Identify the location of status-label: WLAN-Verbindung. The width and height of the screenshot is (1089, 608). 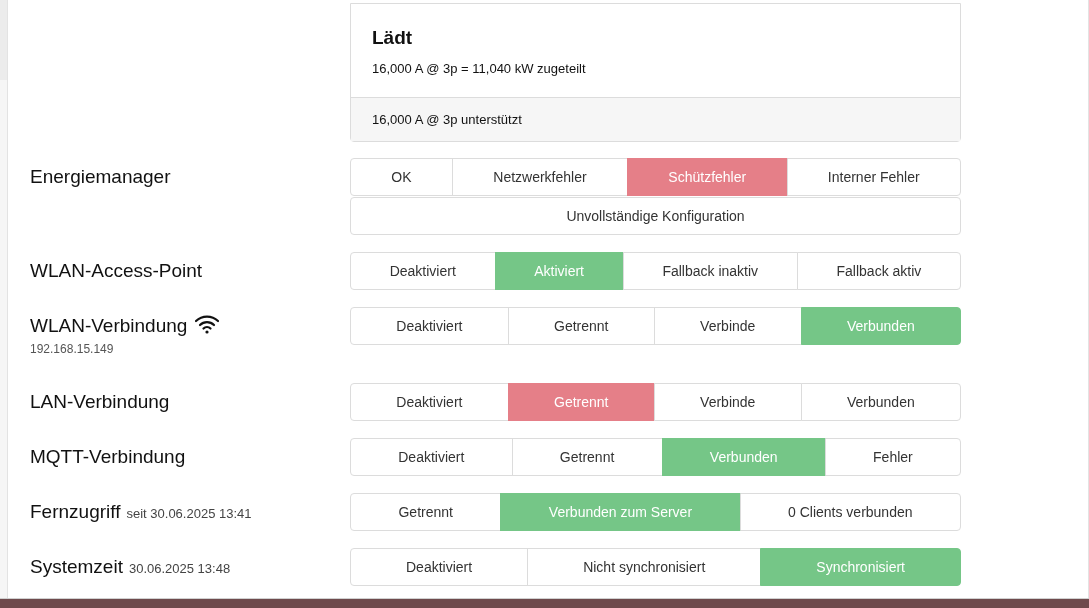
(109, 326).